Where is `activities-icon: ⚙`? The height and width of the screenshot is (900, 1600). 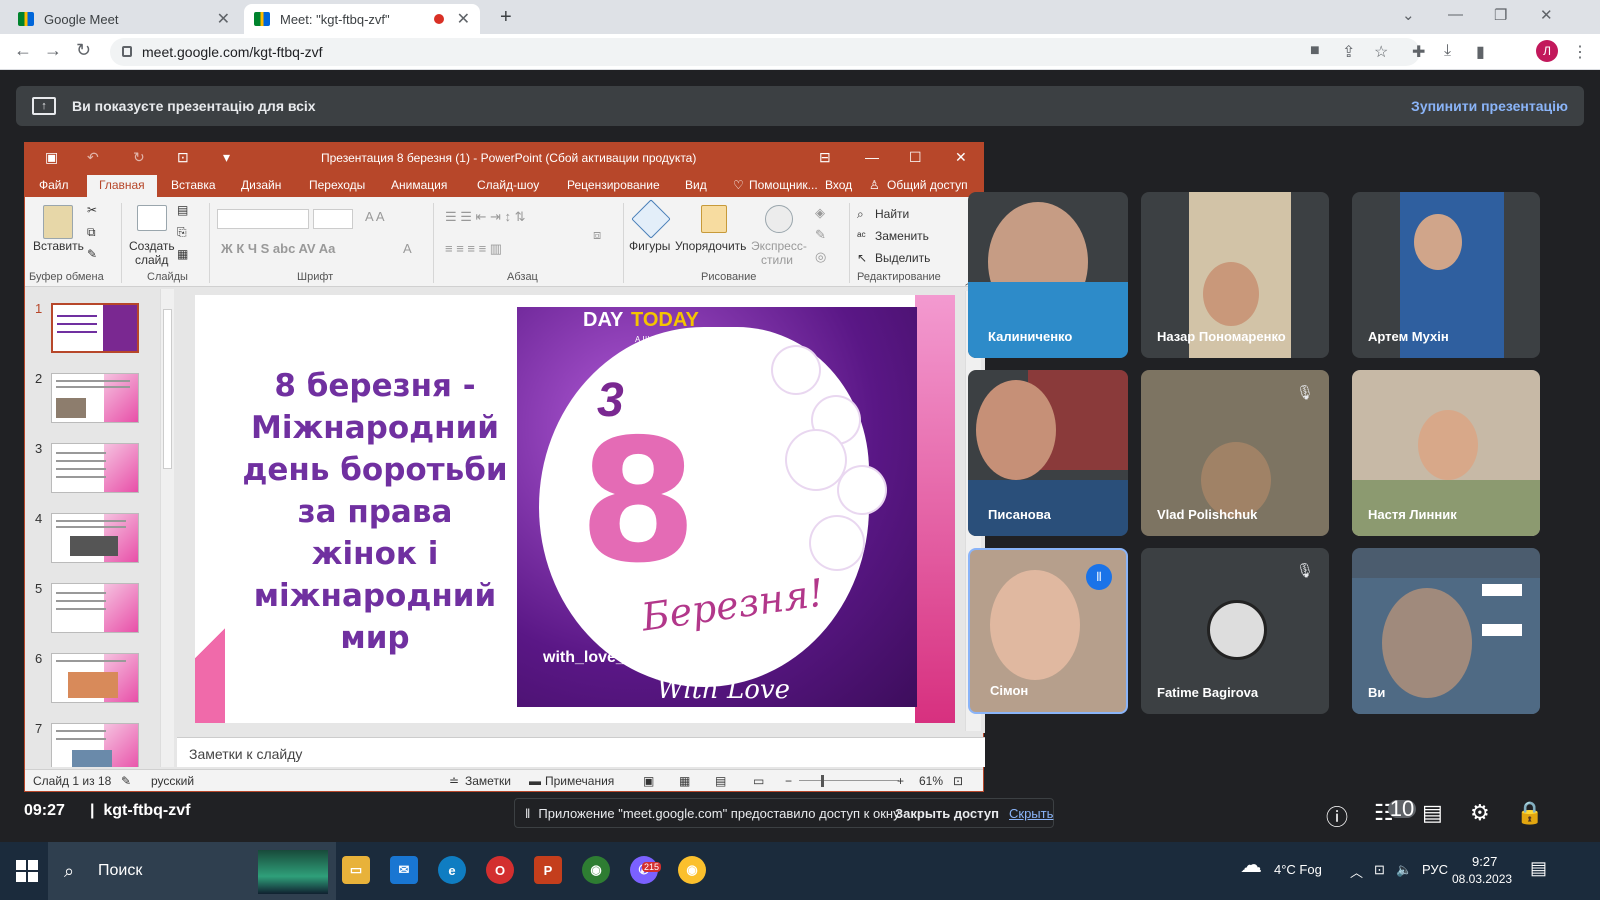 activities-icon: ⚙ is located at coordinates (1480, 813).